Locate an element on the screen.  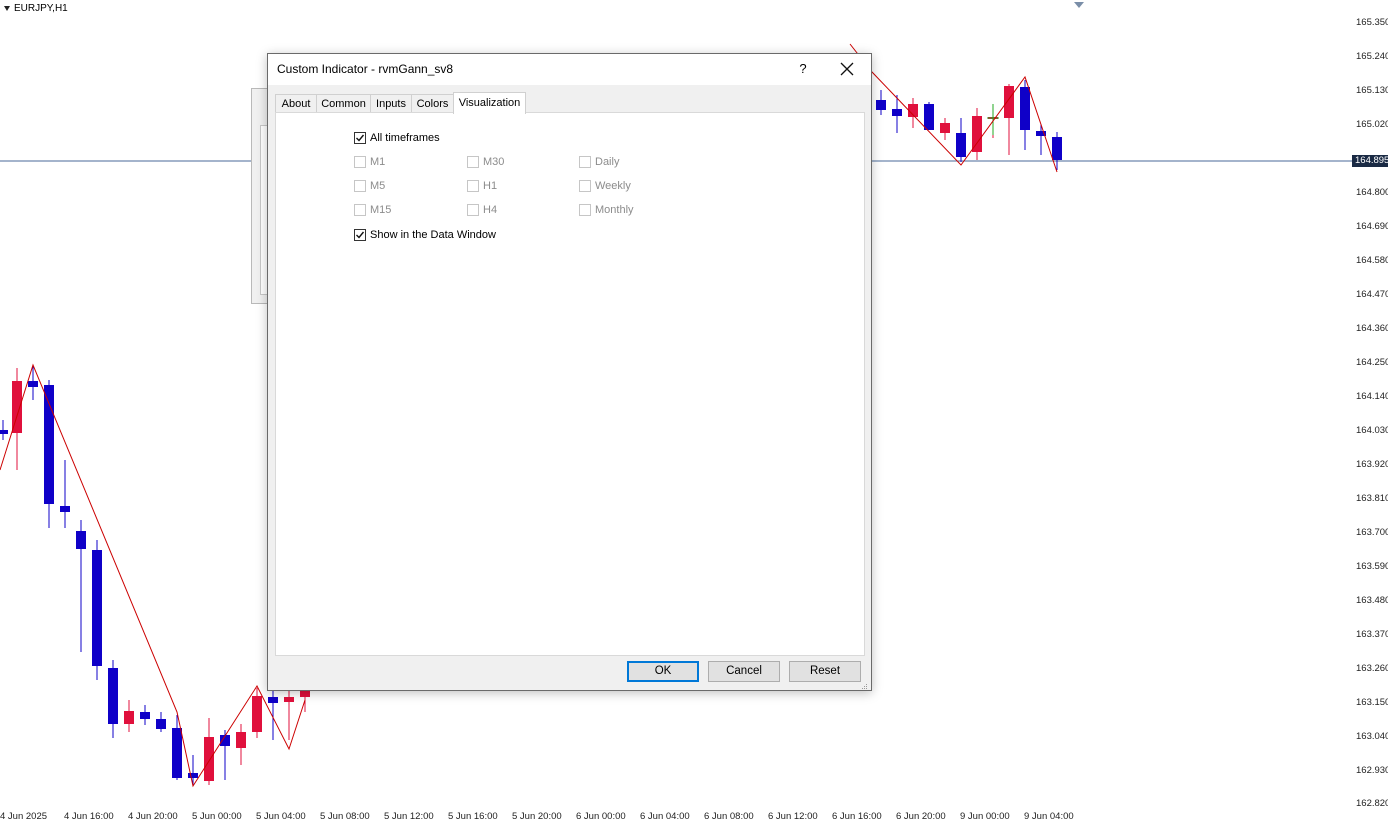
show-in-data-window-label: Show in the Data Window is located at coordinates (433, 235).